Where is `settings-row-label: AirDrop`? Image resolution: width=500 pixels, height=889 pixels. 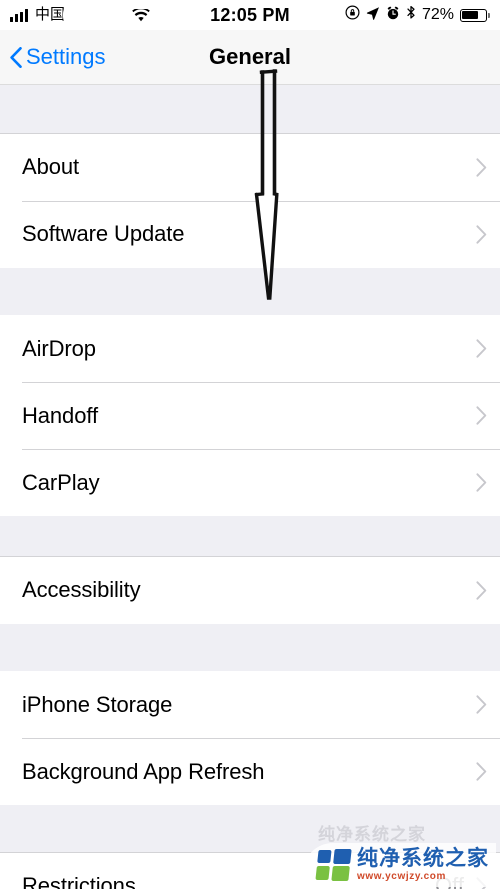
settings-row-label: AirDrop is located at coordinates (59, 348).